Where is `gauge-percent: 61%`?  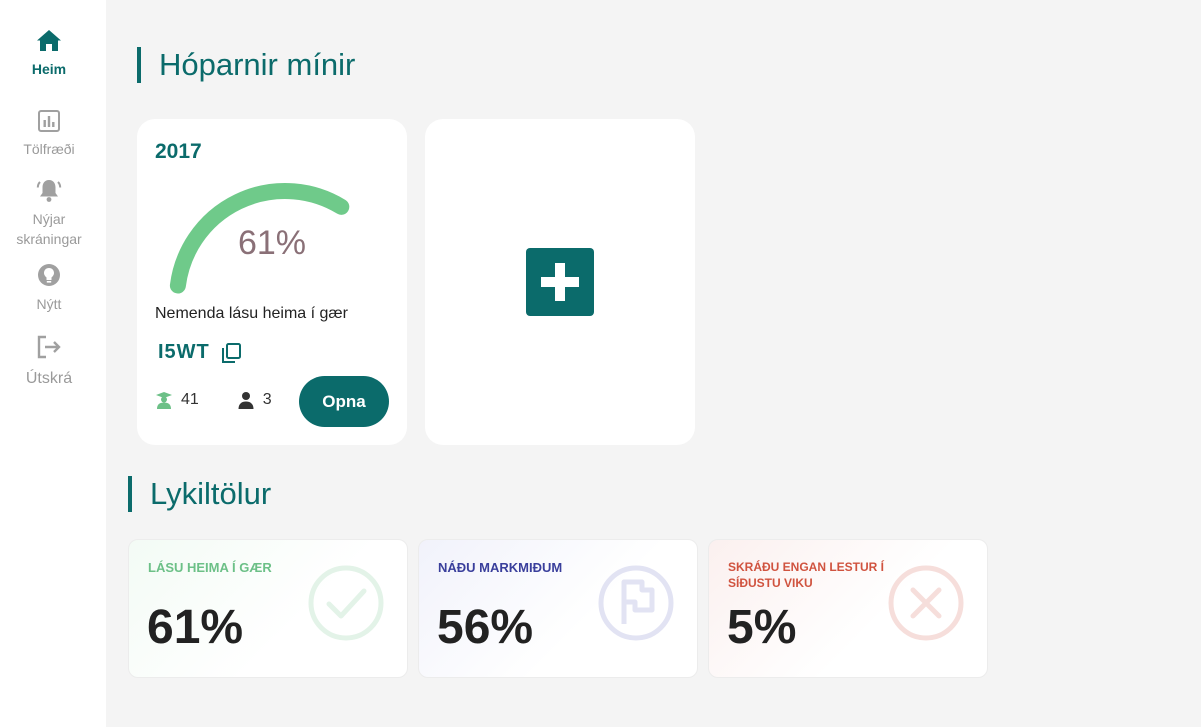 gauge-percent: 61% is located at coordinates (272, 243).